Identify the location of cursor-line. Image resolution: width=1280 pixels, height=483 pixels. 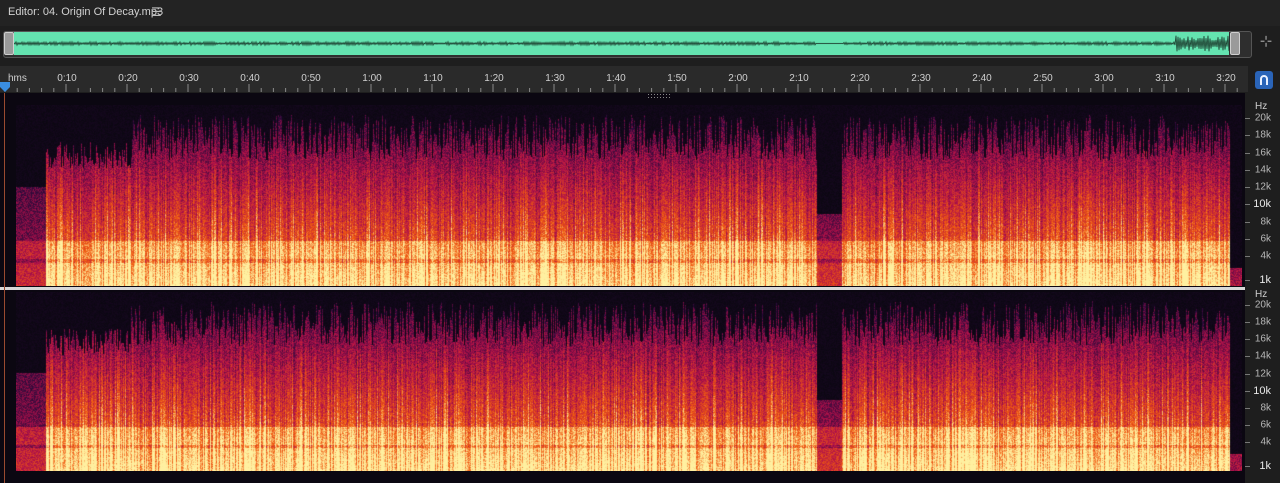
(4, 288).